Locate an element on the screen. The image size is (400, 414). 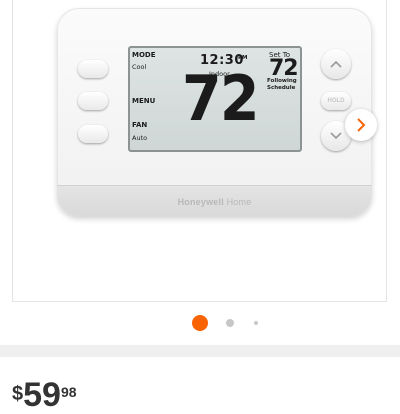
thermostat-up-button is located at coordinates (336, 64).